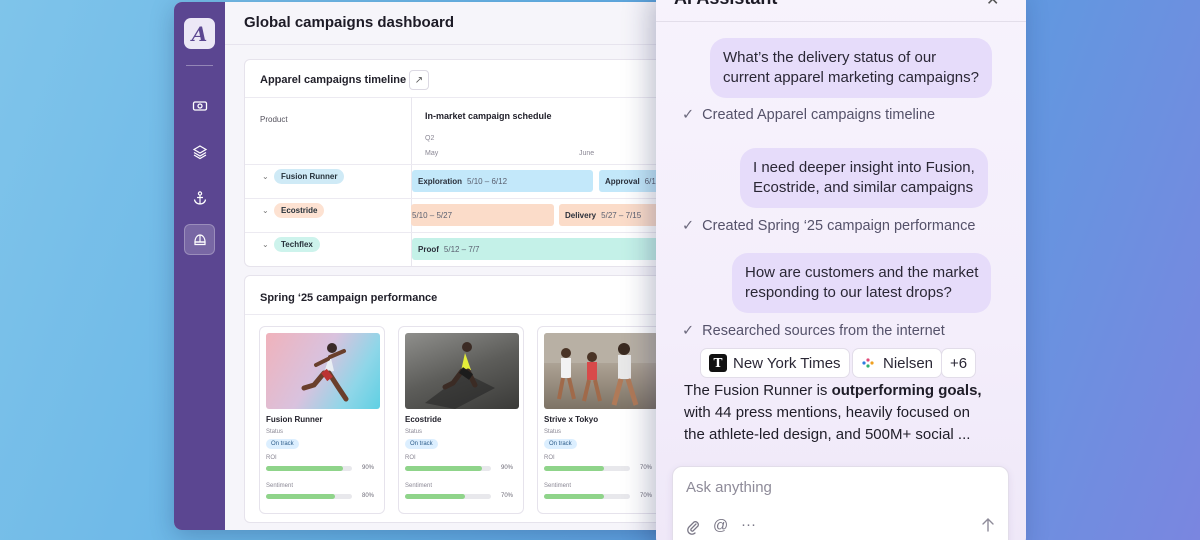 The image size is (1200, 540). Describe the element at coordinates (988, 527) in the screenshot. I see `send-arrow-icon` at that location.